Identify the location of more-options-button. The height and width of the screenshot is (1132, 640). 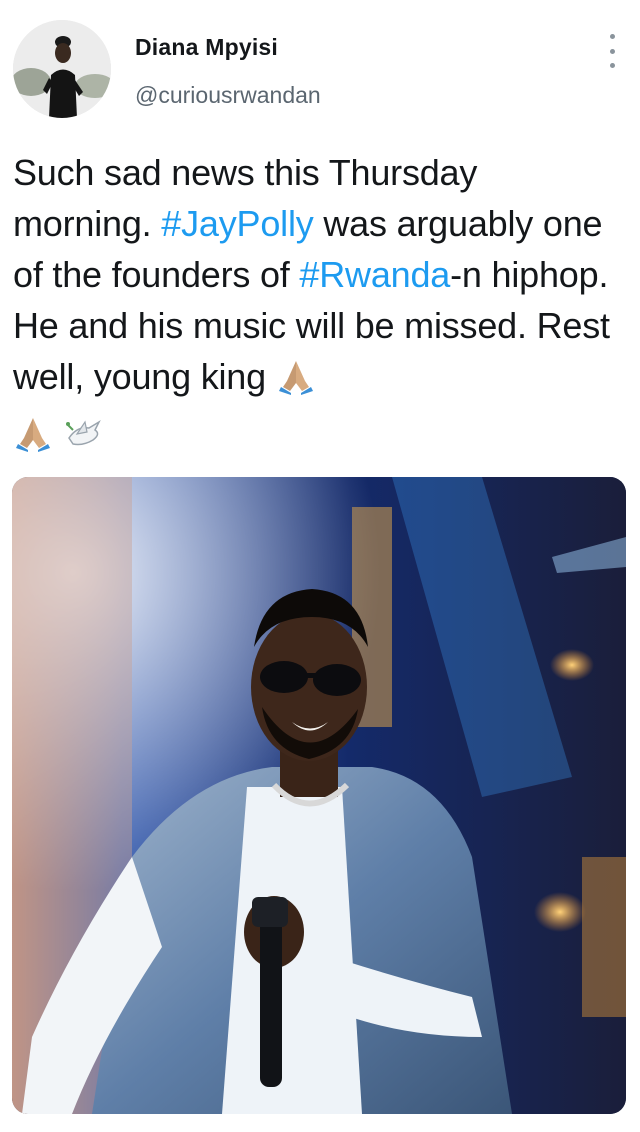
(612, 51).